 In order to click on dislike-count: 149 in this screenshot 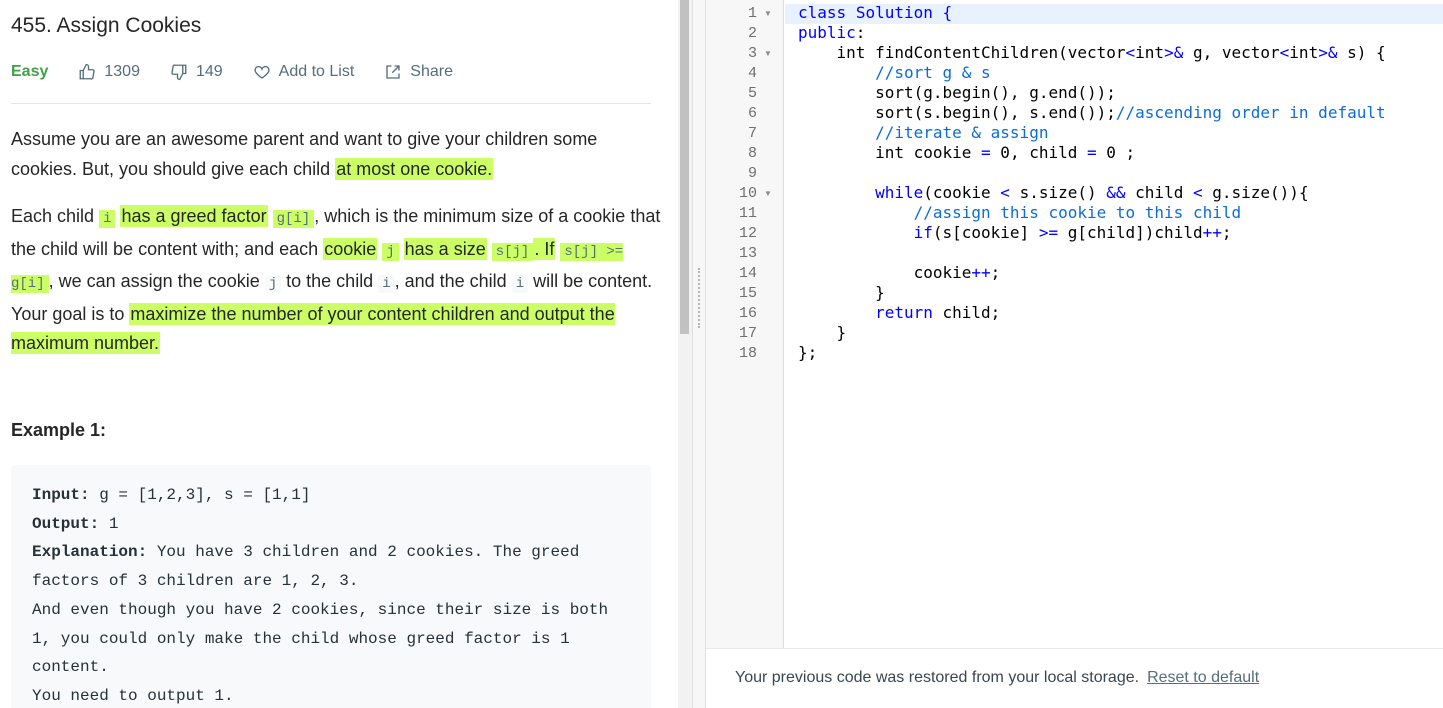, I will do `click(209, 71)`.